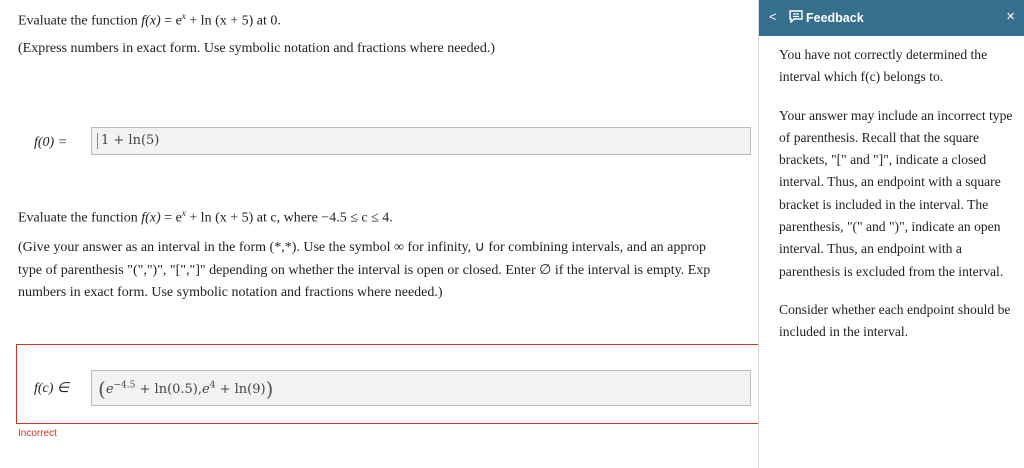 The image size is (1024, 468). I want to click on text-cursor, so click(97, 141).